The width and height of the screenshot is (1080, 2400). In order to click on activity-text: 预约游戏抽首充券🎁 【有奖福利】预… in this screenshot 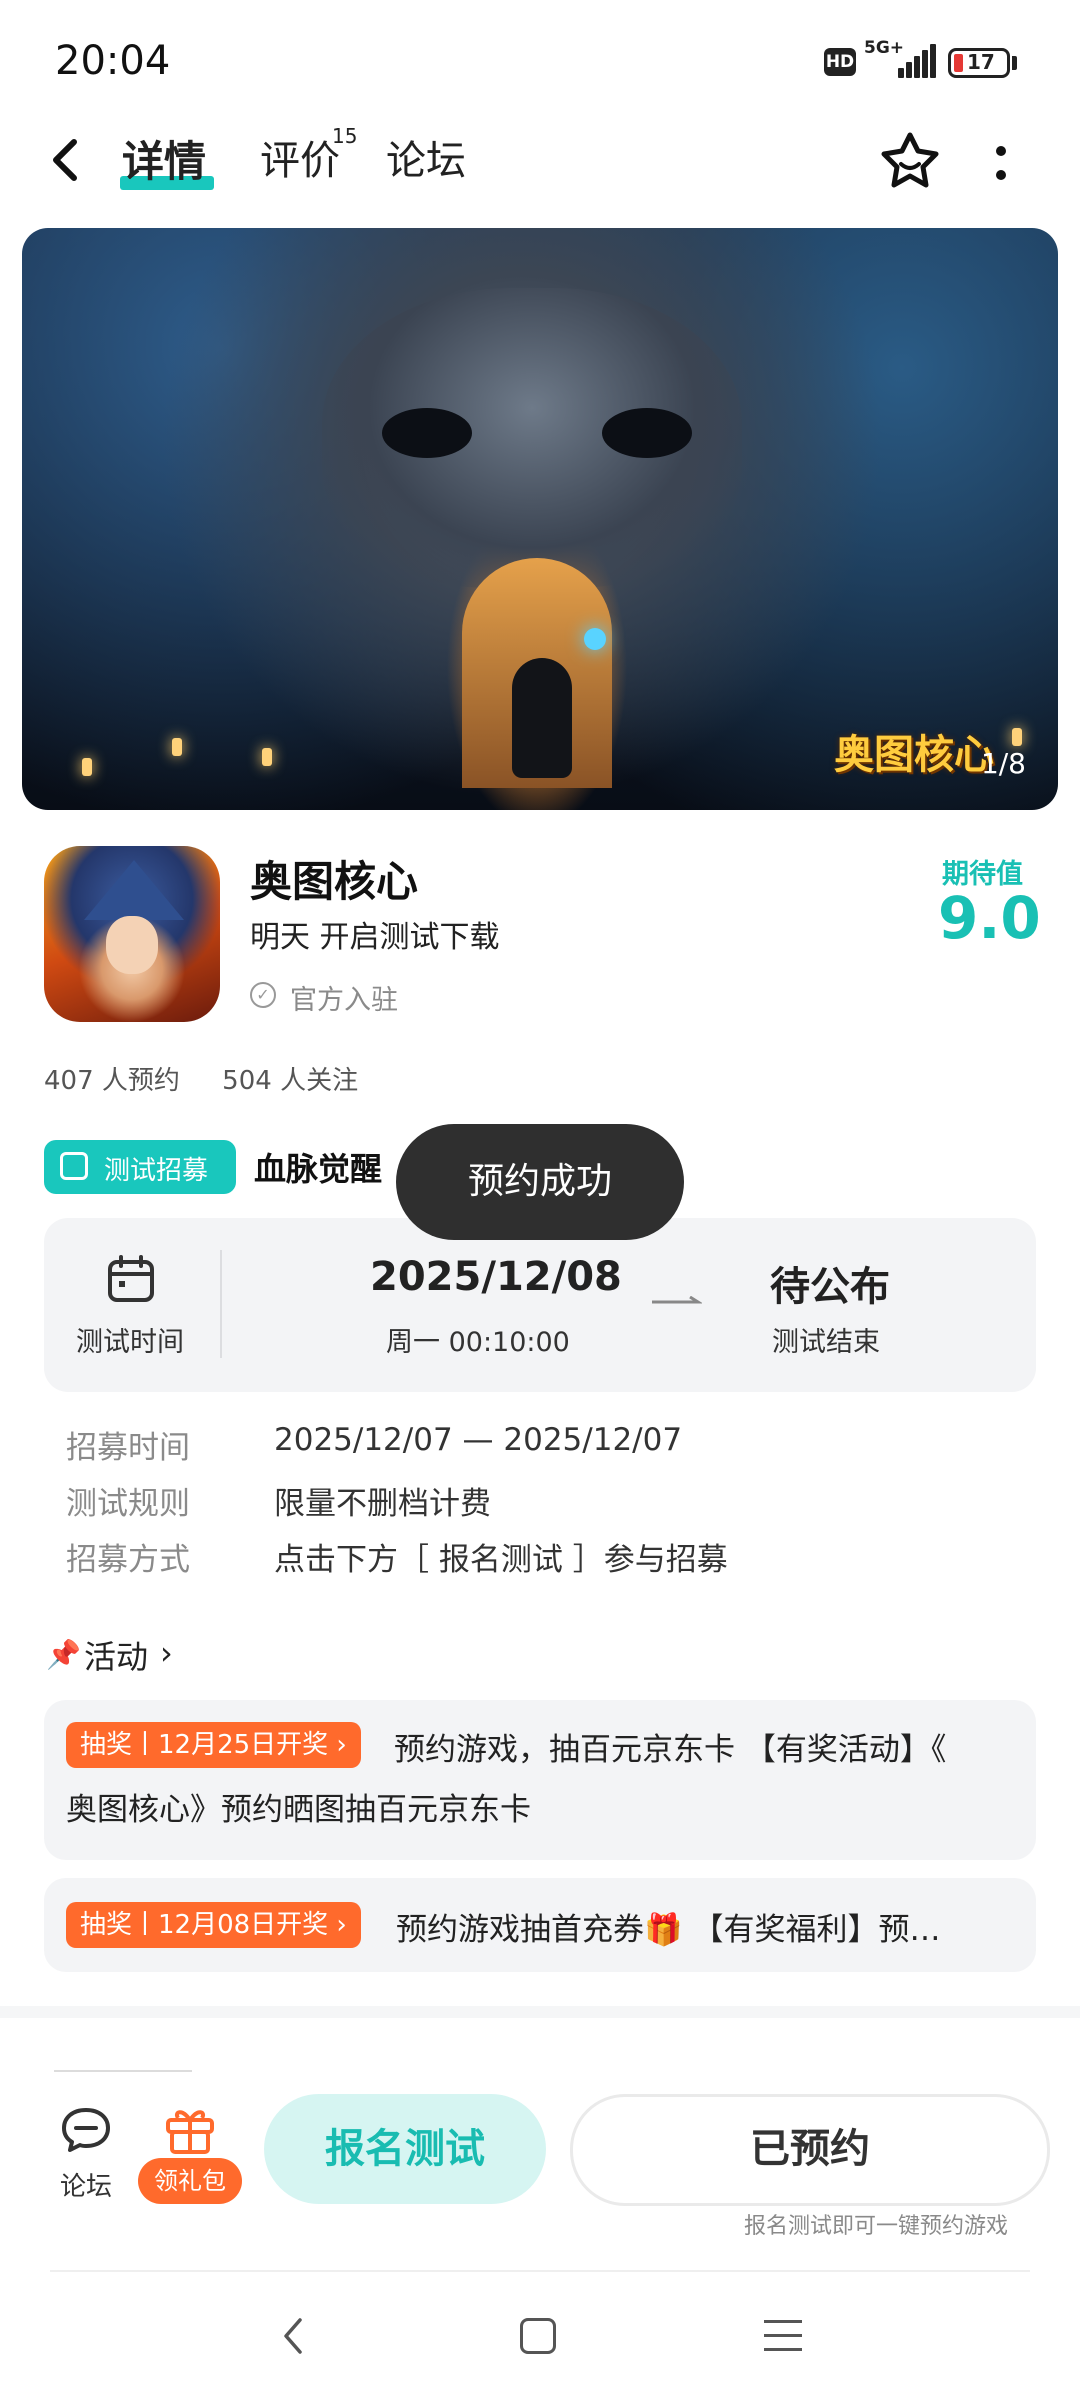, I will do `click(668, 1930)`.